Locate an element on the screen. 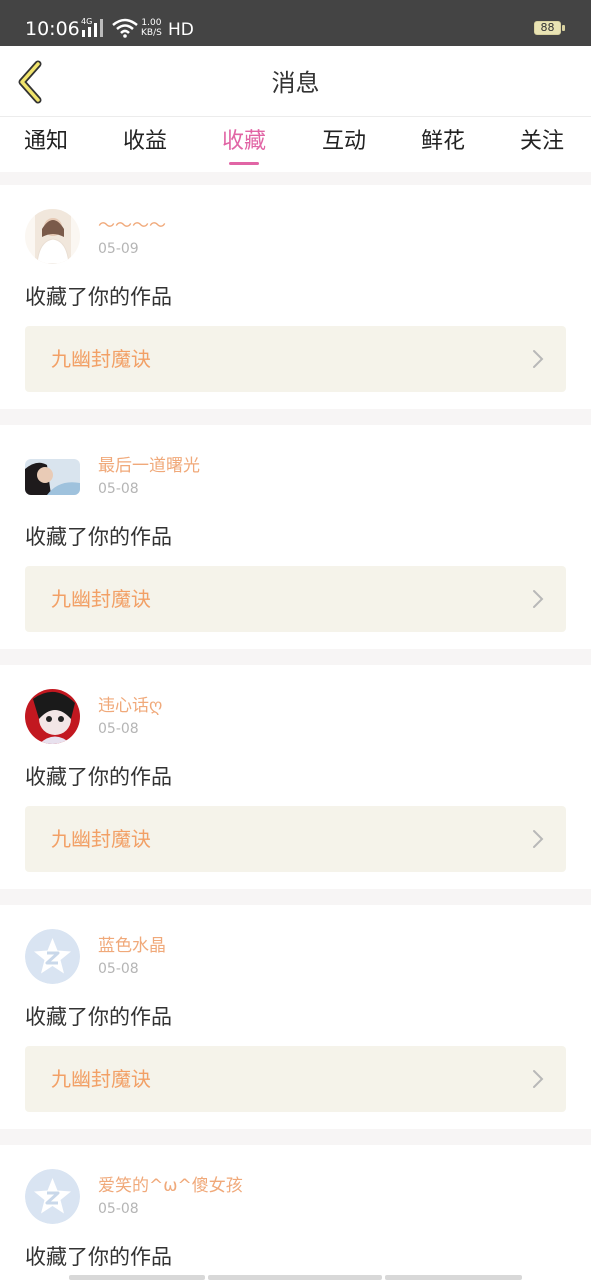 The height and width of the screenshot is (1285, 591). signal-icon is located at coordinates (92, 28).